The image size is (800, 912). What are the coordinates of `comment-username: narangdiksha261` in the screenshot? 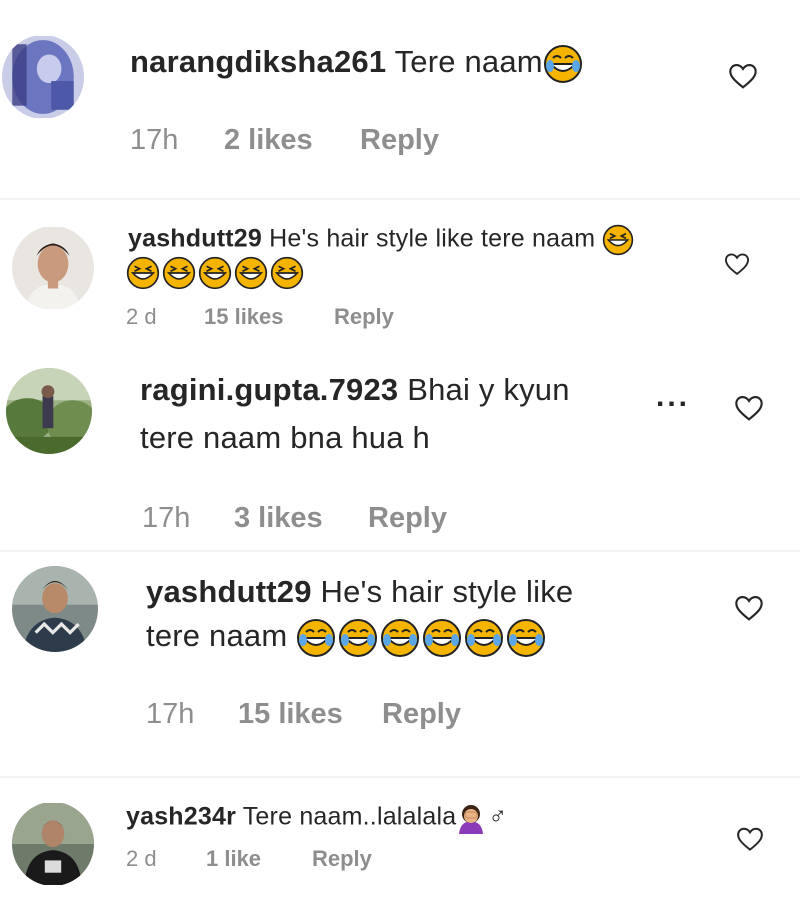 It's located at (258, 61).